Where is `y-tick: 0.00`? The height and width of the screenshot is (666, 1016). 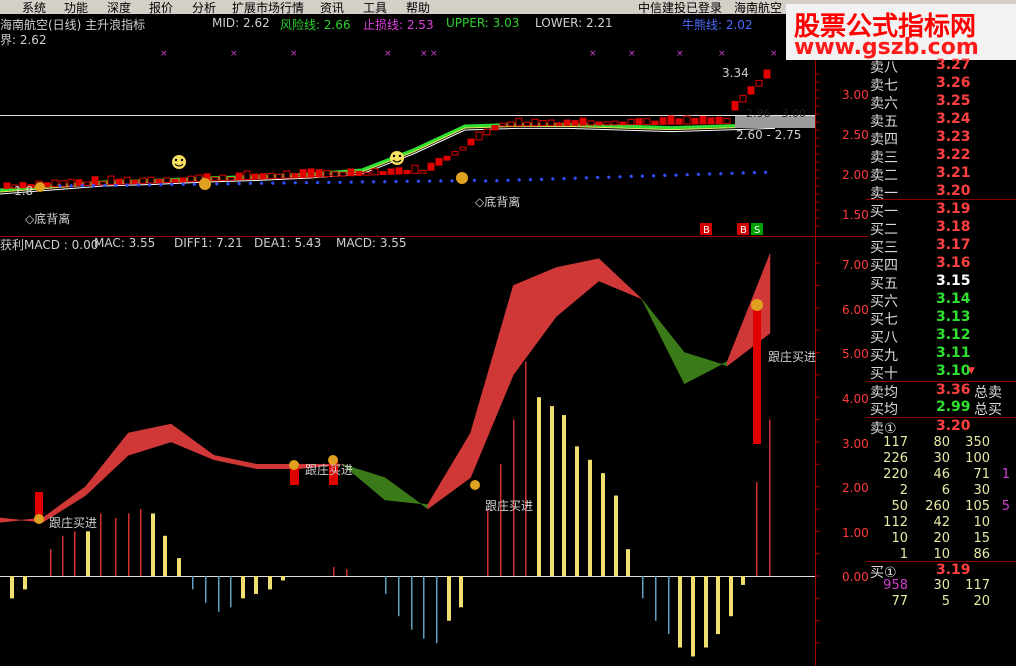
y-tick: 0.00 is located at coordinates (855, 577).